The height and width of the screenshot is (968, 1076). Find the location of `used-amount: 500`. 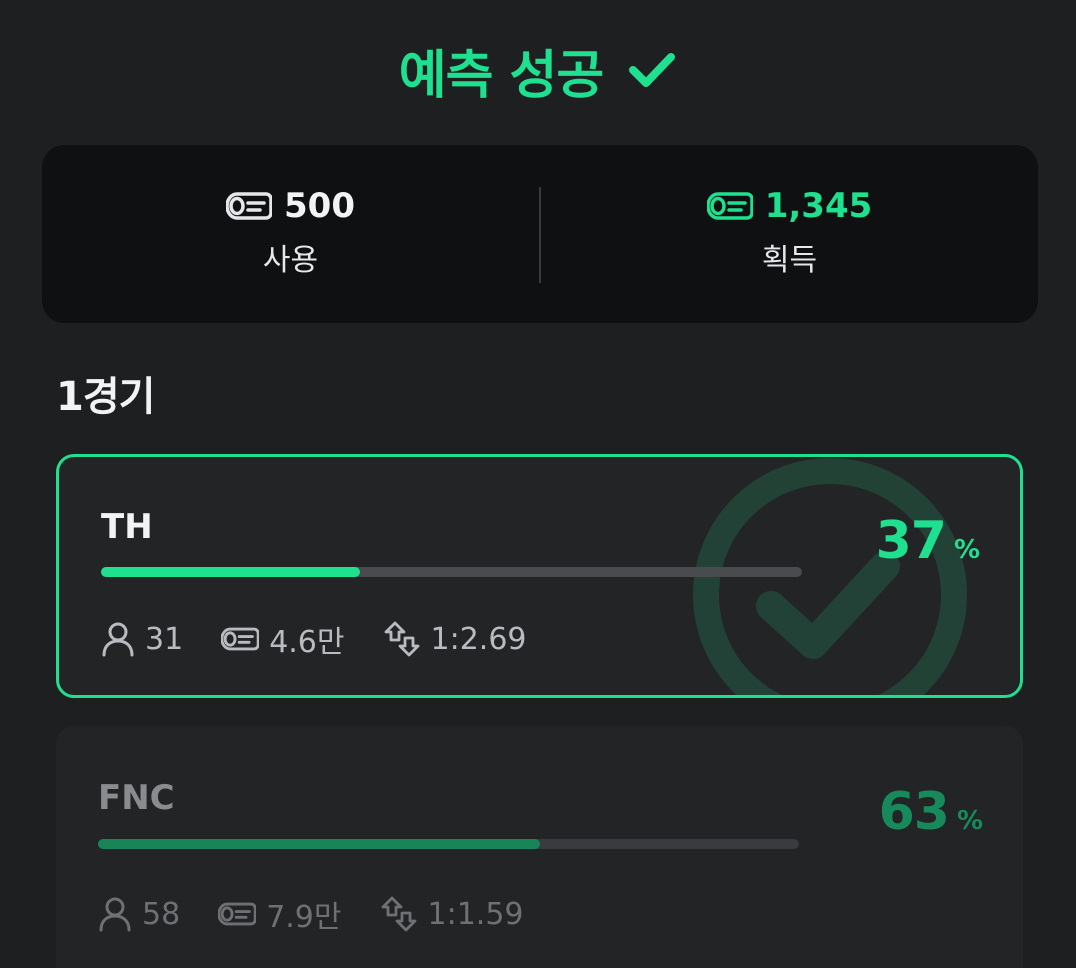

used-amount: 500 is located at coordinates (319, 206).